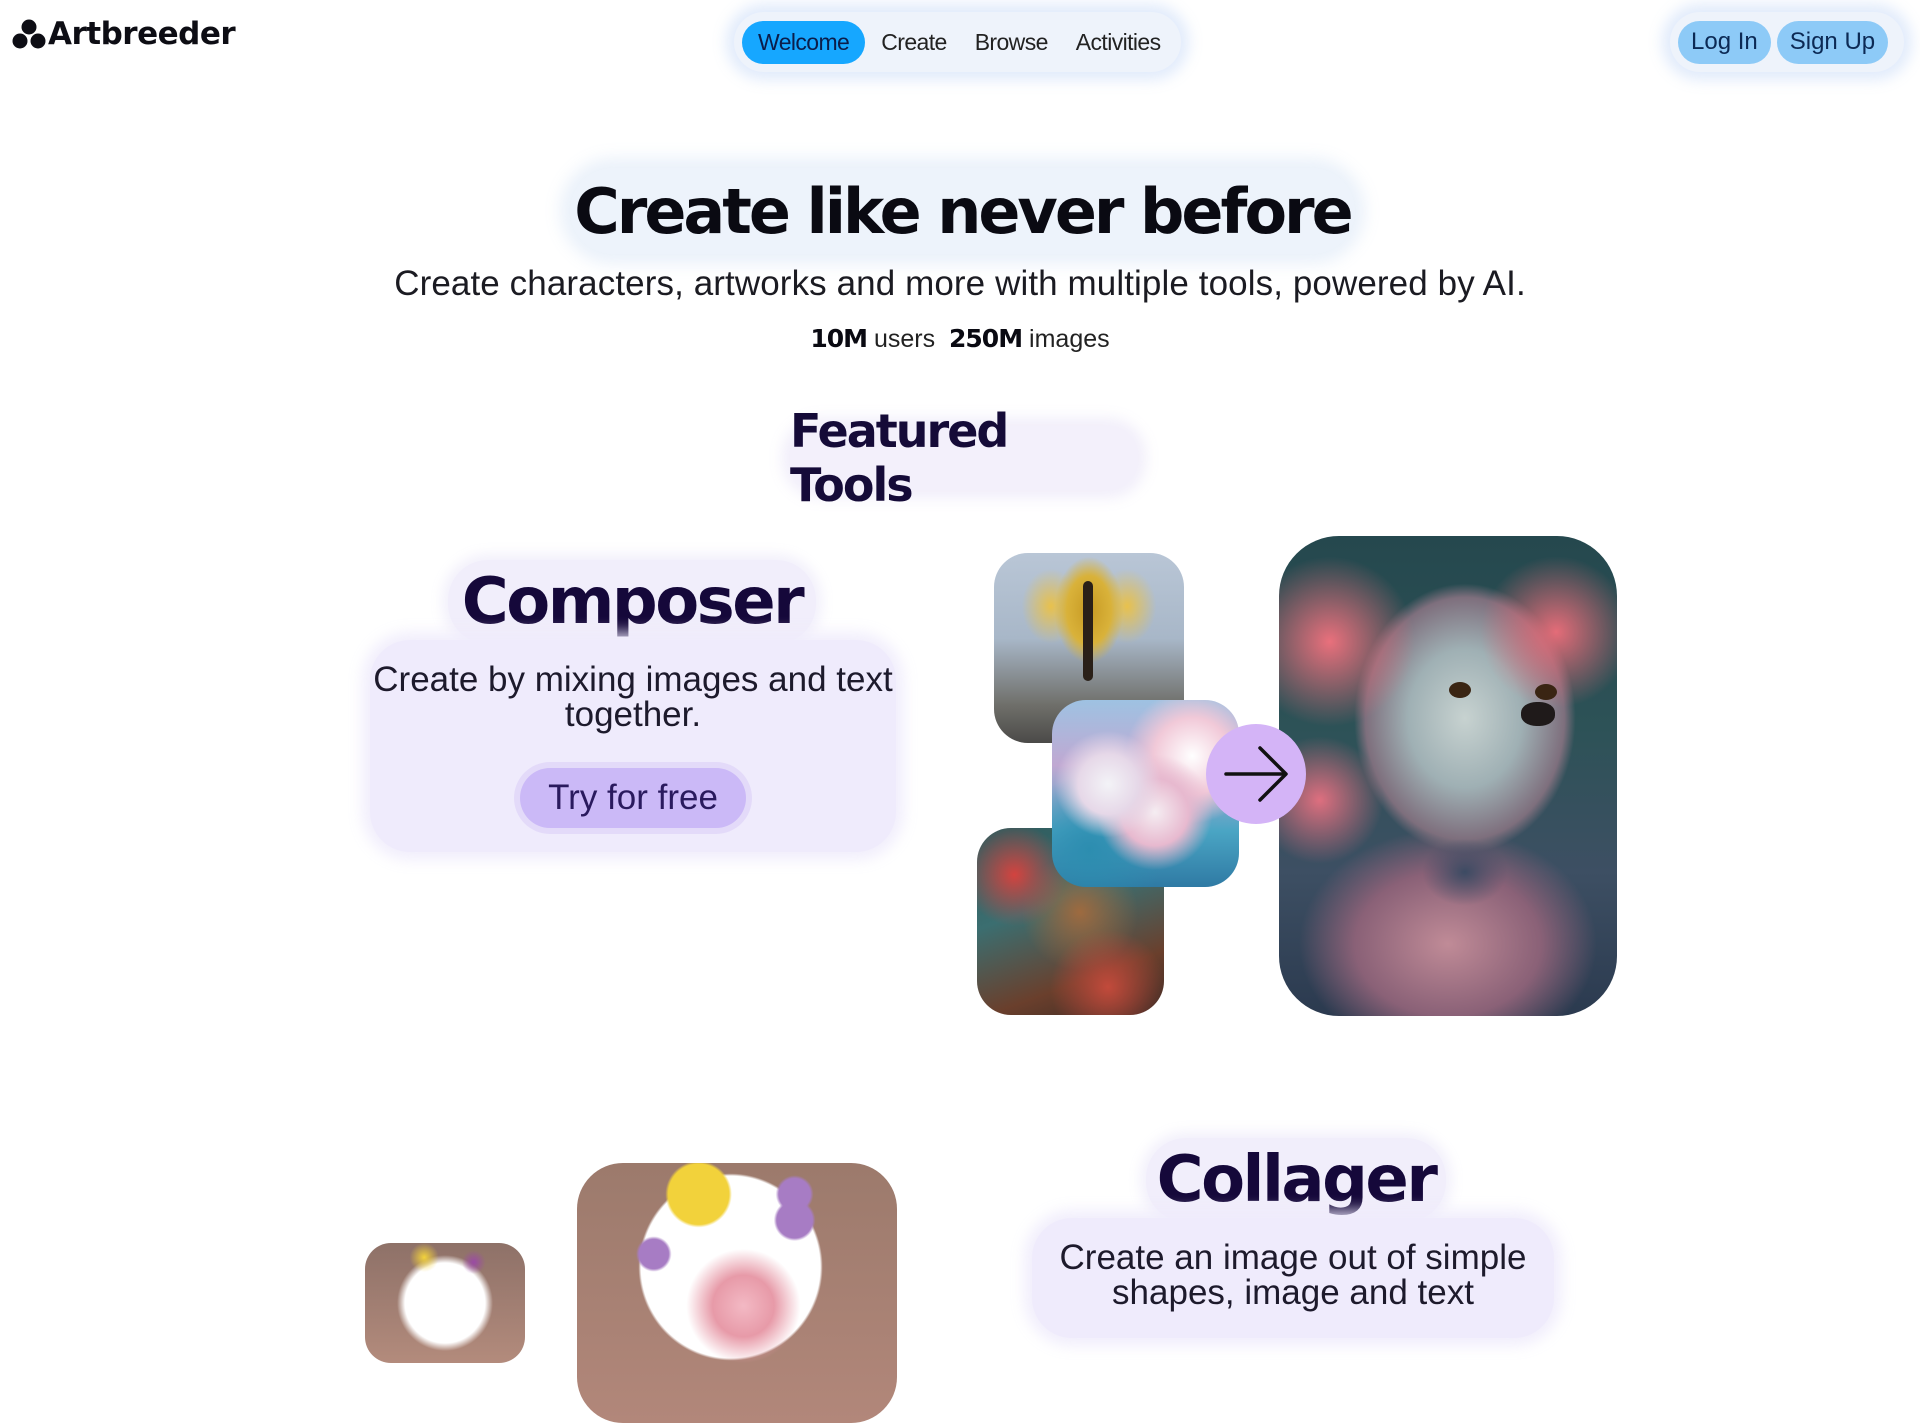 Image resolution: width=1920 pixels, height=1423 pixels. Describe the element at coordinates (913, 42) in the screenshot. I see `nav-create: Create` at that location.